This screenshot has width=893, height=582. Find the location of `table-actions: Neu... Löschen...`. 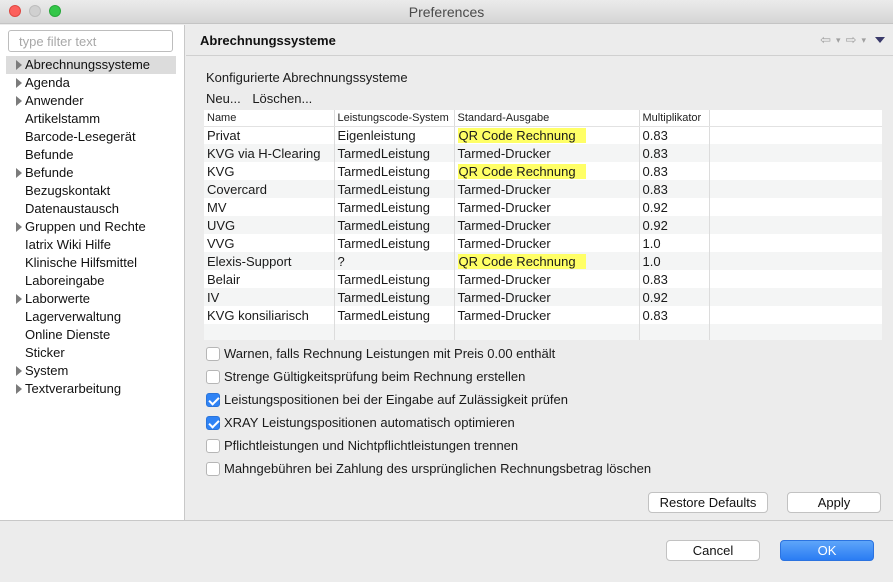

table-actions: Neu... Löschen... is located at coordinates (263, 98).